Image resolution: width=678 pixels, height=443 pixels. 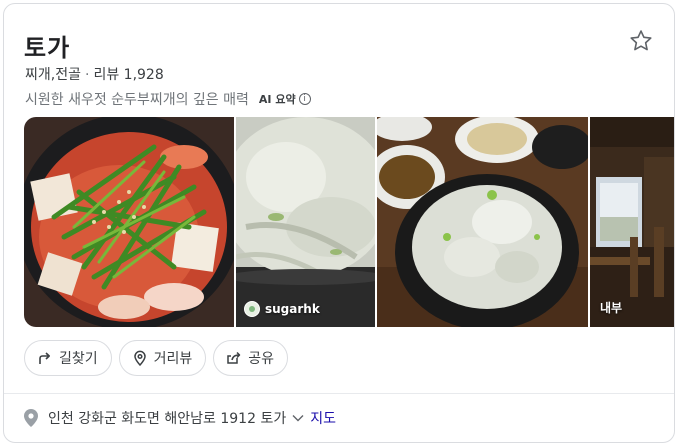 What do you see at coordinates (167, 418) in the screenshot?
I see `address-text: 인천 강화군 화도면 해안남로 1912 토가` at bounding box center [167, 418].